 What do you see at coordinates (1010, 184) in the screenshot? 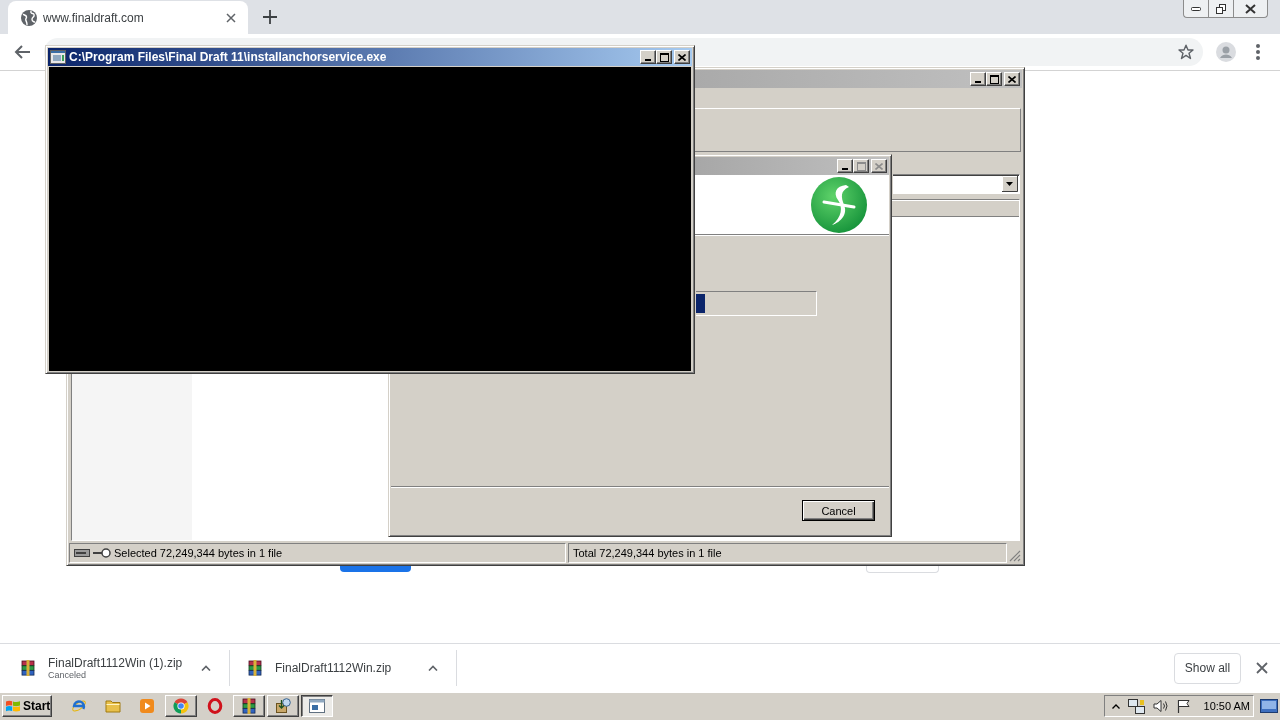
I see `caret-icon` at bounding box center [1010, 184].